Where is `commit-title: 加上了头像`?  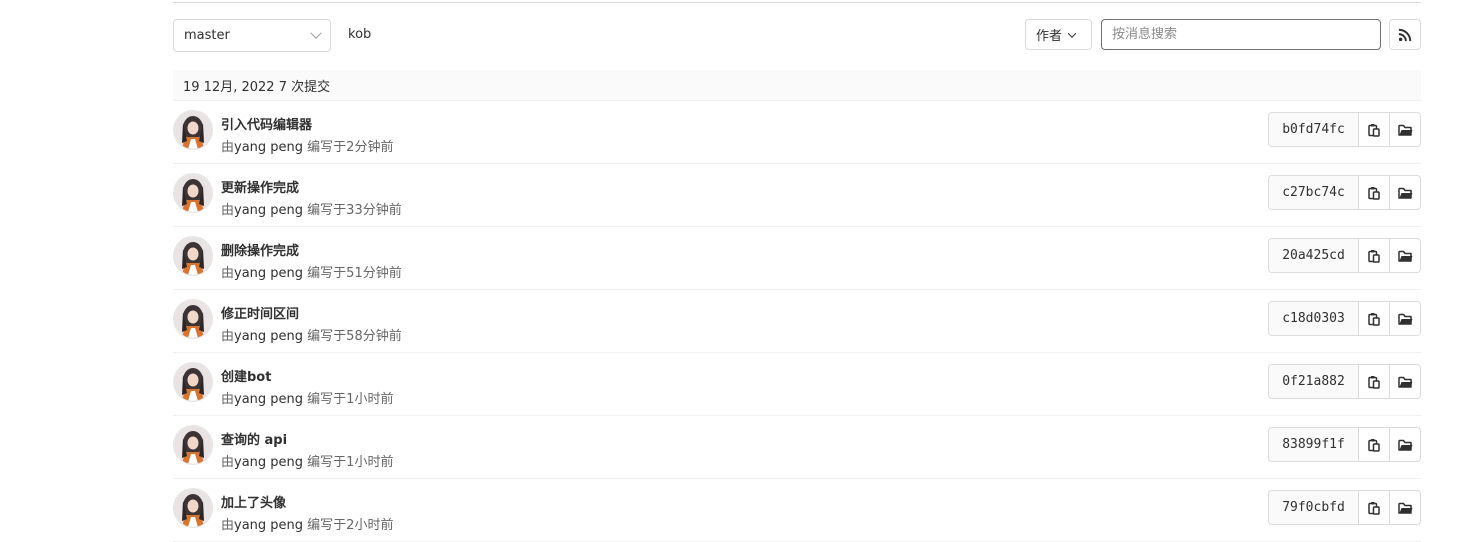
commit-title: 加上了头像 is located at coordinates (253, 501).